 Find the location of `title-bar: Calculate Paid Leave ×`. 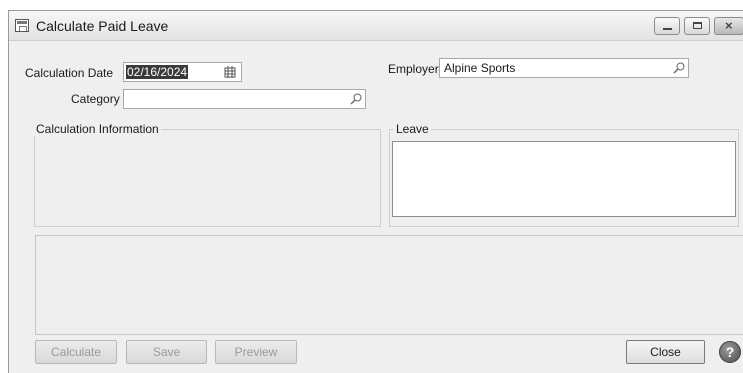

title-bar: Calculate Paid Leave × is located at coordinates (376, 26).